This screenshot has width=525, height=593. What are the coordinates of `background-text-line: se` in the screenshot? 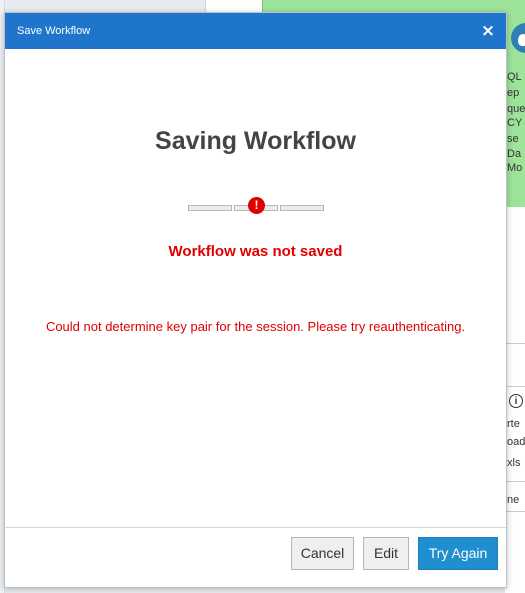 It's located at (513, 139).